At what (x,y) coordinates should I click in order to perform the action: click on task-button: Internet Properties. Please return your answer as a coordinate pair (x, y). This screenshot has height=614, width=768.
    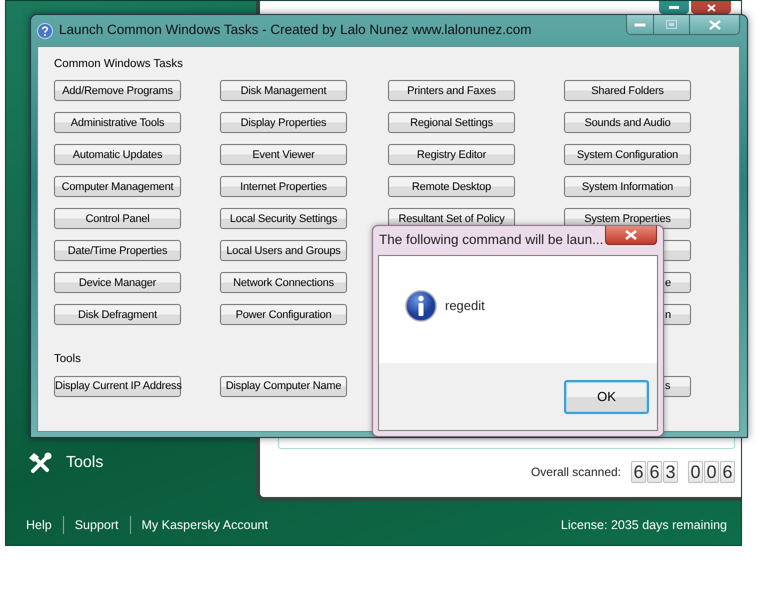
    Looking at the image, I should click on (283, 187).